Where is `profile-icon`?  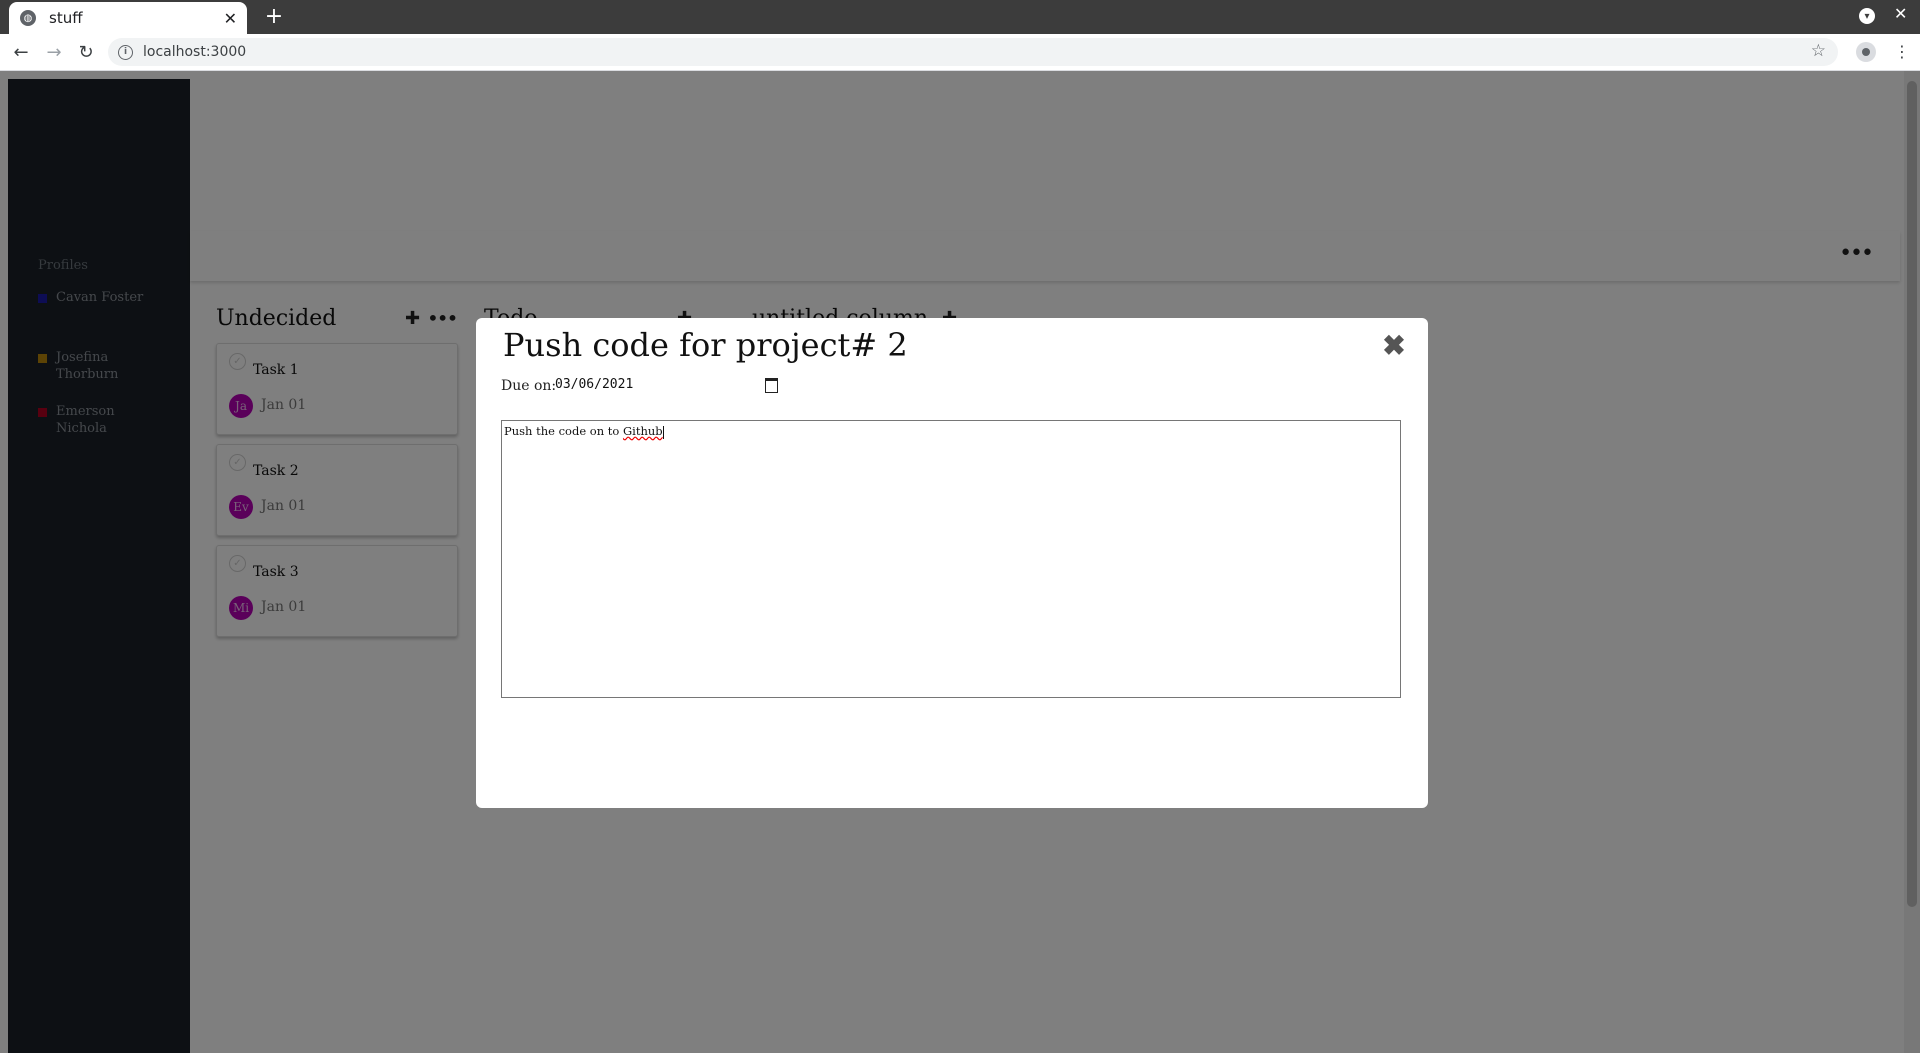
profile-icon is located at coordinates (1866, 52).